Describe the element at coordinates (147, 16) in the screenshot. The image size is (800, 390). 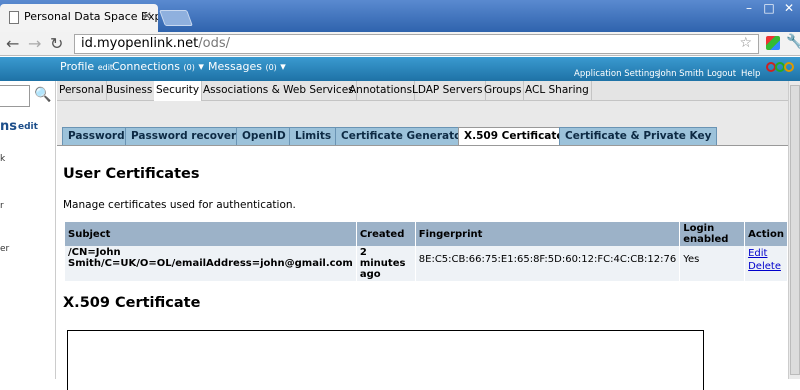
I see `close-tab-icon: ✕` at that location.